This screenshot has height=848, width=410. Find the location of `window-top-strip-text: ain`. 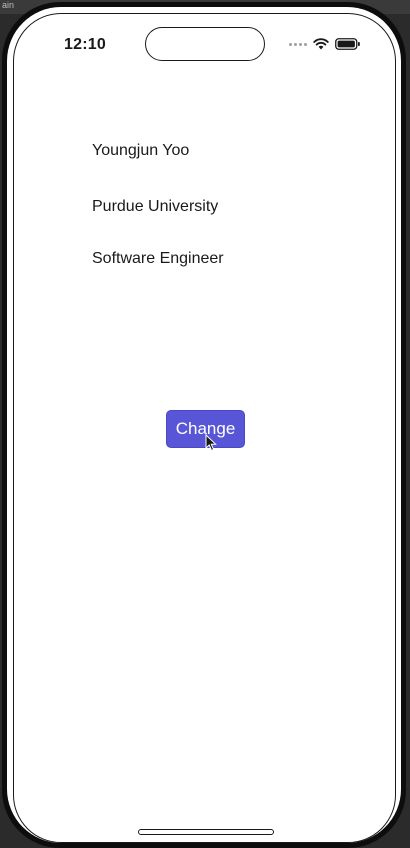

window-top-strip-text: ain is located at coordinates (8, 5).